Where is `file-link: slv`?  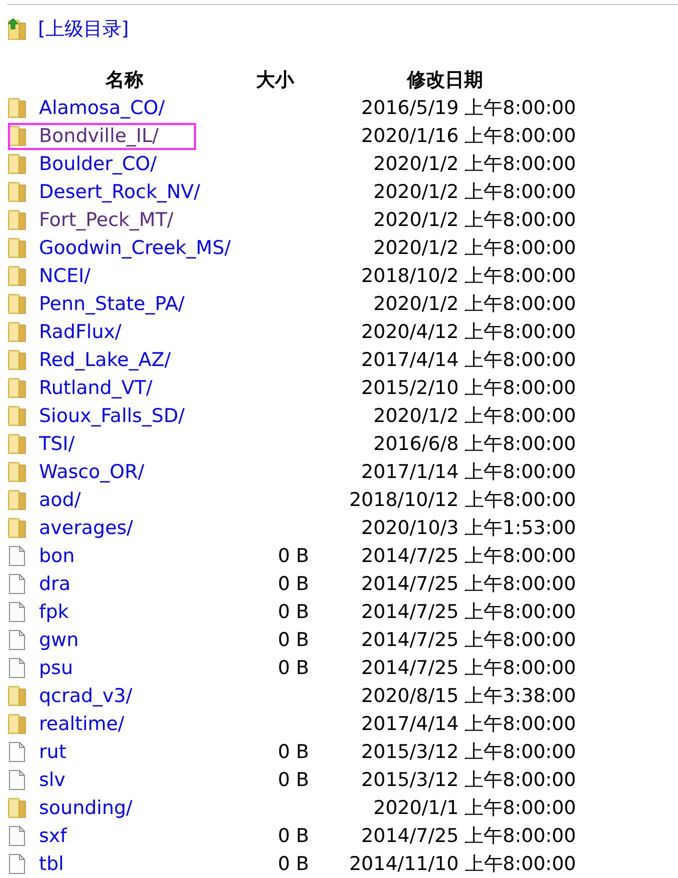
file-link: slv is located at coordinates (52, 780).